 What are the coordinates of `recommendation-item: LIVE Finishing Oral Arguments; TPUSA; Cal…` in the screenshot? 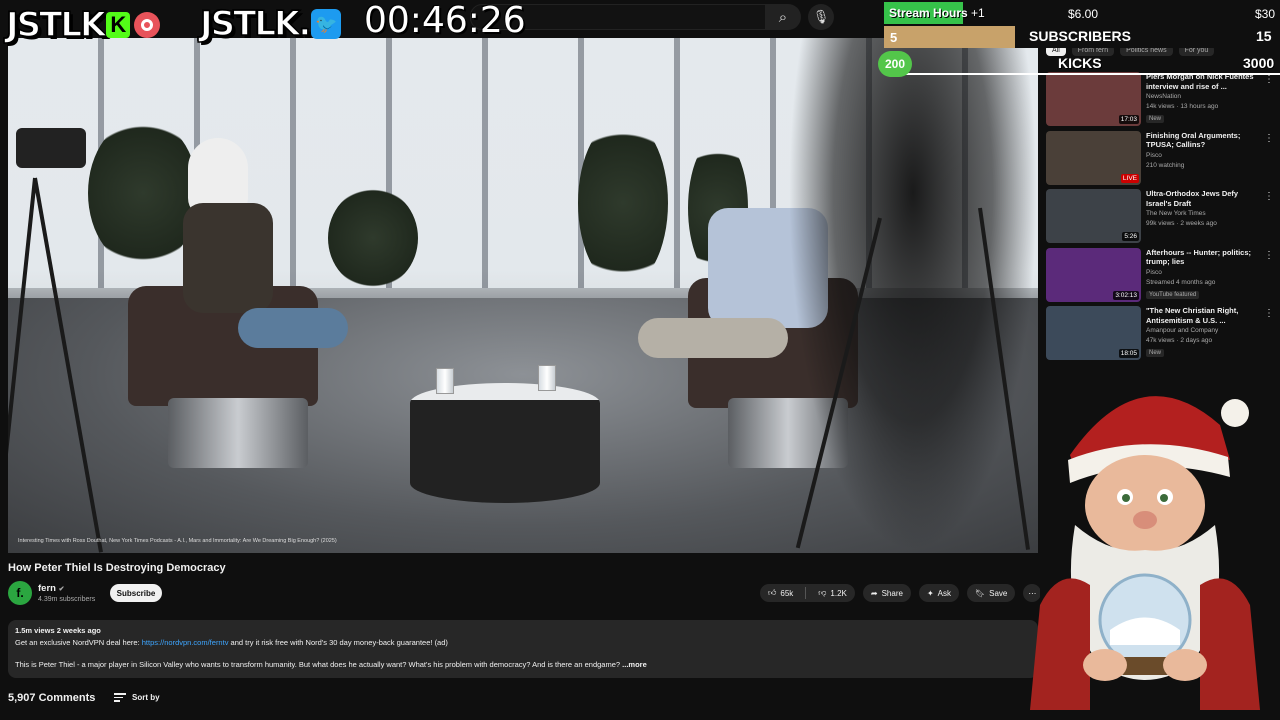 It's located at (1160, 157).